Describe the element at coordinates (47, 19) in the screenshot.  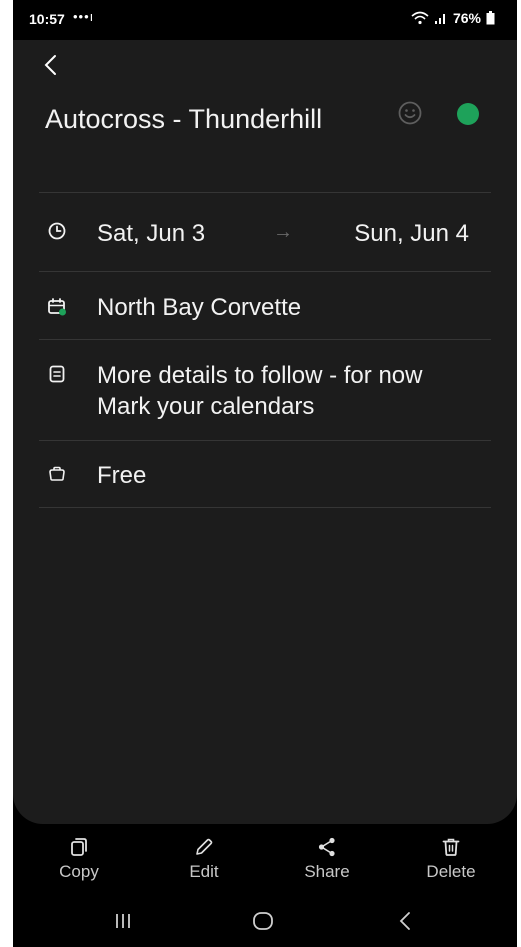
I see `status-time: 10:57` at that location.